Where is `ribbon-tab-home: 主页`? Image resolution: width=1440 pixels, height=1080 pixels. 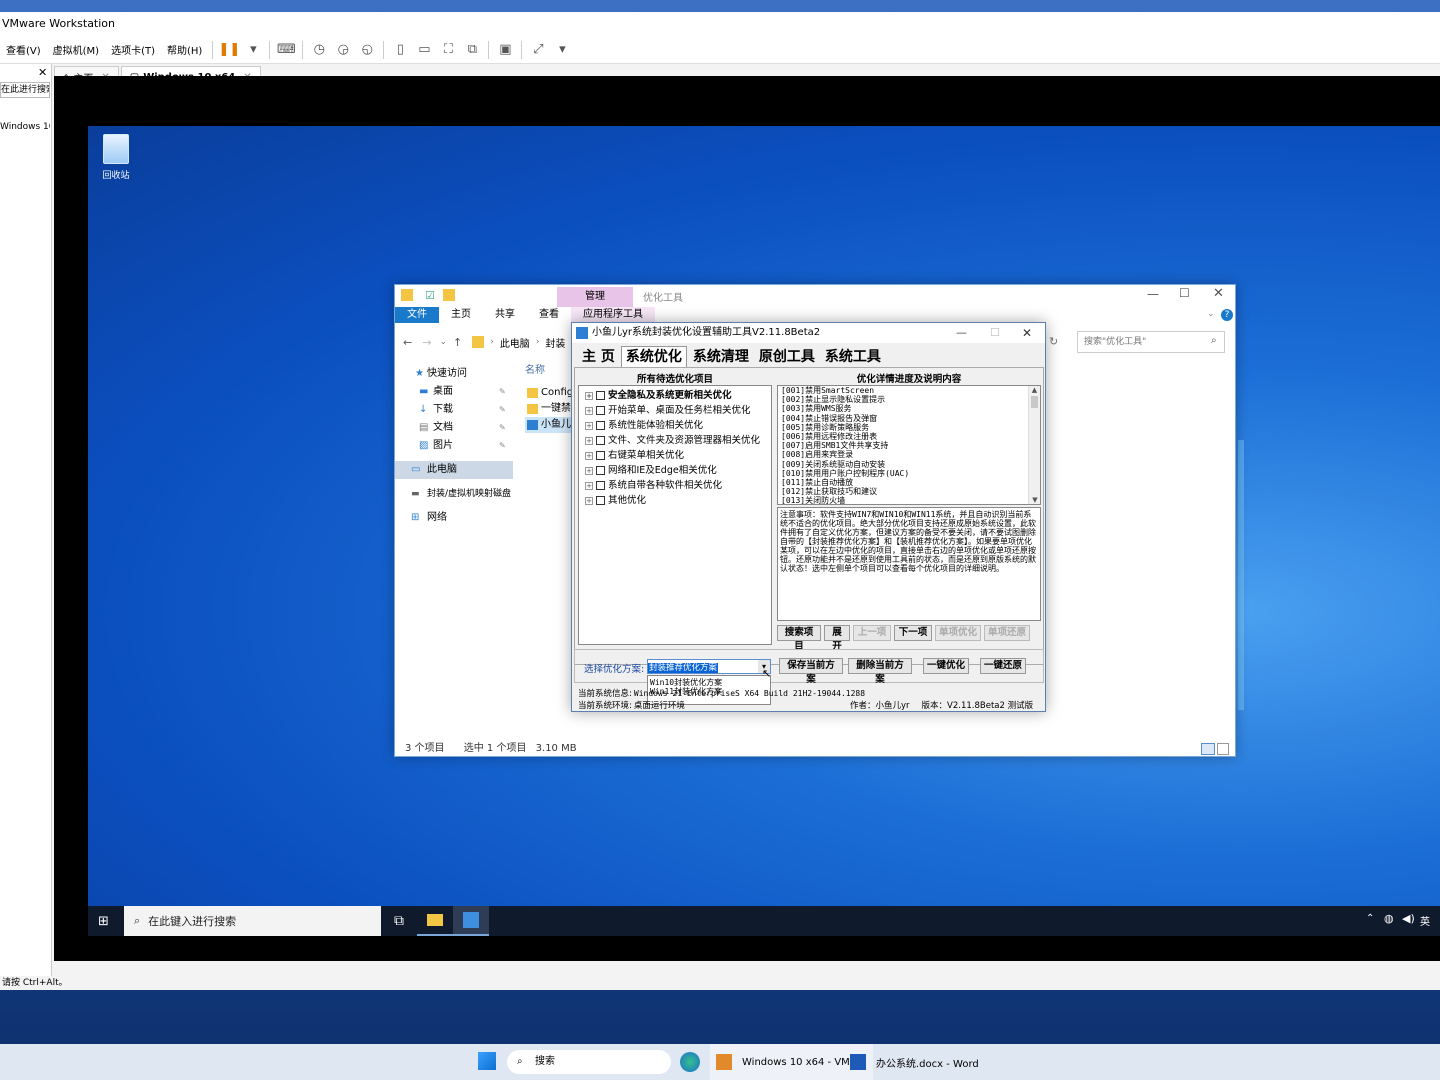
ribbon-tab-home: 主页 is located at coordinates (461, 315).